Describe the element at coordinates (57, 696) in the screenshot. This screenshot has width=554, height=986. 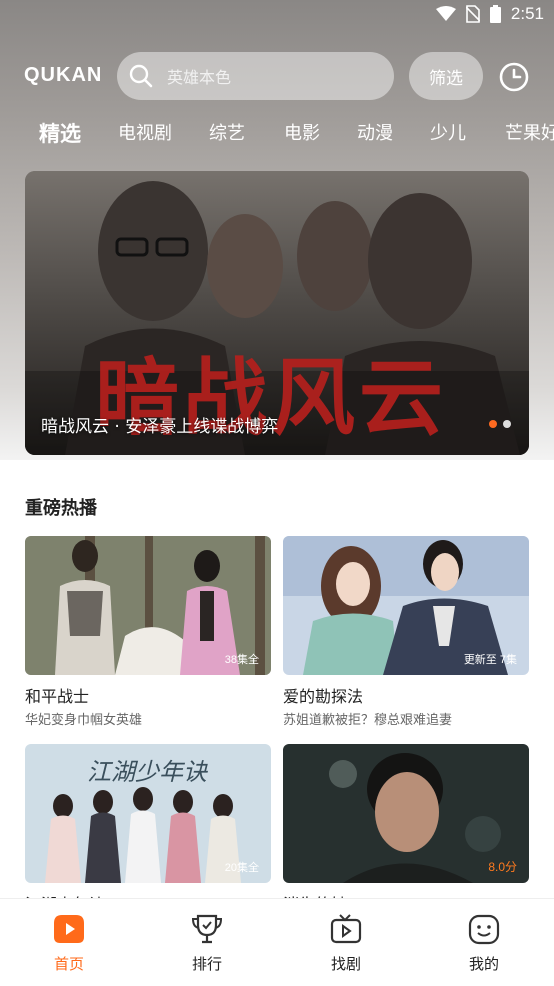
I see `show-title: 和平战士` at that location.